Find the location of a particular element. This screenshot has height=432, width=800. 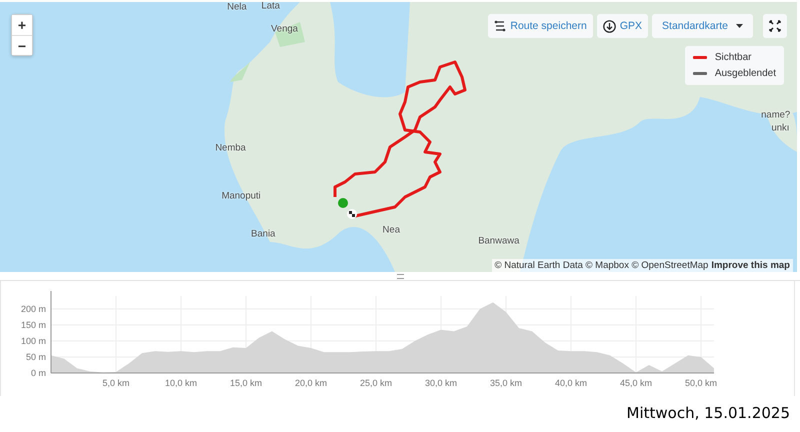

x-tick-label: 40,0 km is located at coordinates (571, 383).